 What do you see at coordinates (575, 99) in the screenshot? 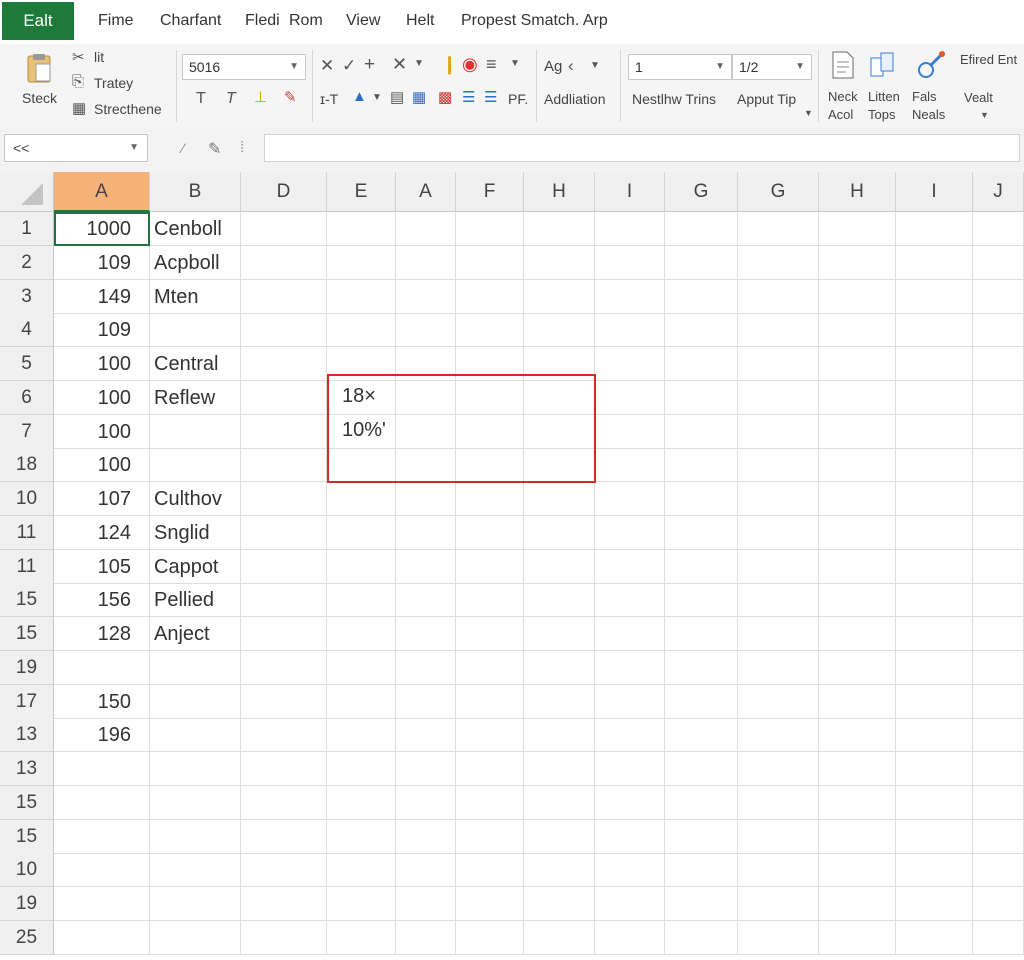
I see `addliation-label: Addliation` at bounding box center [575, 99].